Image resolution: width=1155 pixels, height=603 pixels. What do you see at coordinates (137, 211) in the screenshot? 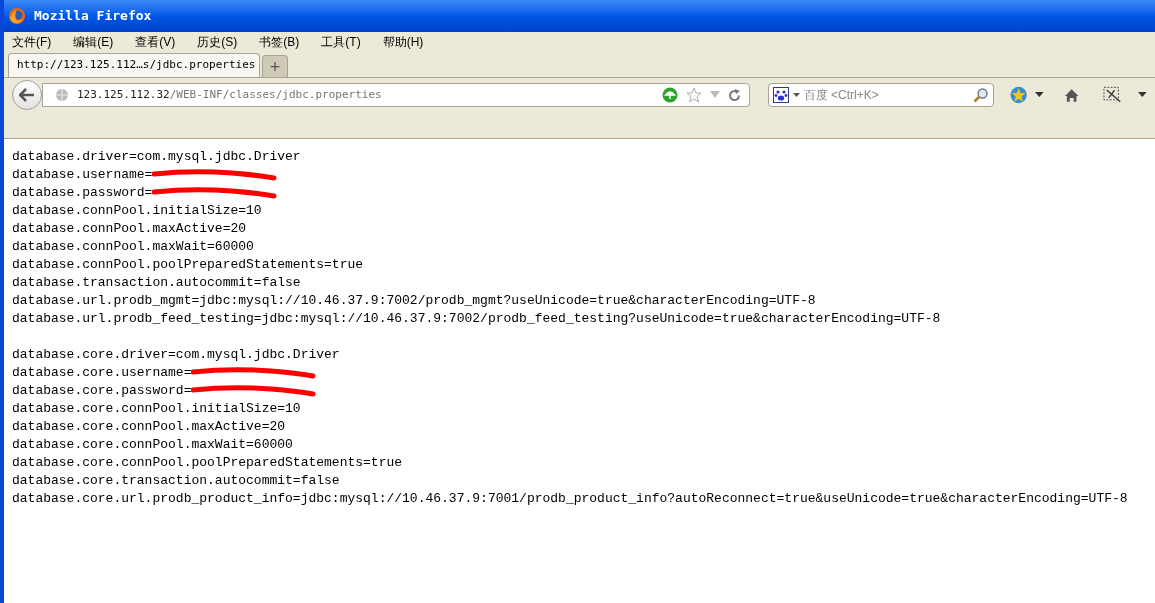
I see `property-line: database.connPool.initialSize=10` at bounding box center [137, 211].